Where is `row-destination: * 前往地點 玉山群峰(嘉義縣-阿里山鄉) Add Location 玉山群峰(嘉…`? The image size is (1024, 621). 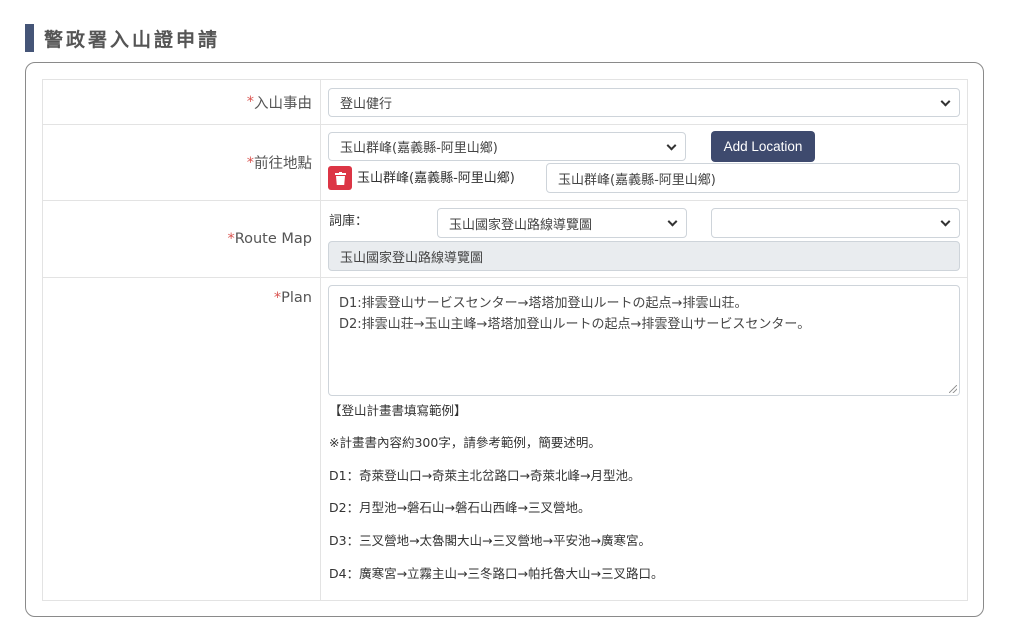
row-destination: * 前往地點 玉山群峰(嘉義縣-阿里山鄉) Add Location 玉山群峰(嘉… is located at coordinates (505, 163).